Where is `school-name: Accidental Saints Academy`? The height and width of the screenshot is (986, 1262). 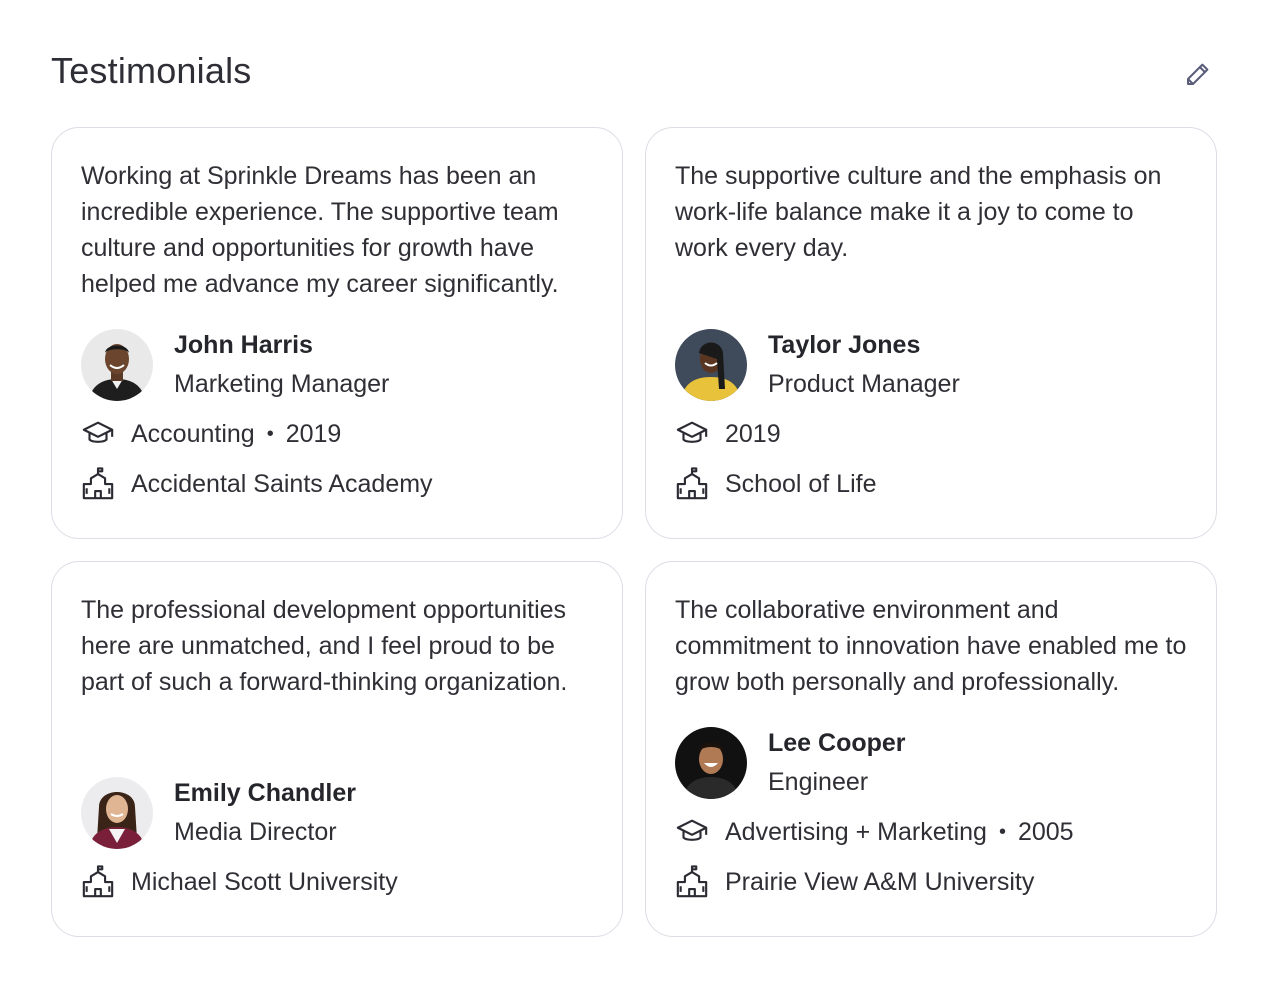
school-name: Accidental Saints Academy is located at coordinates (282, 483).